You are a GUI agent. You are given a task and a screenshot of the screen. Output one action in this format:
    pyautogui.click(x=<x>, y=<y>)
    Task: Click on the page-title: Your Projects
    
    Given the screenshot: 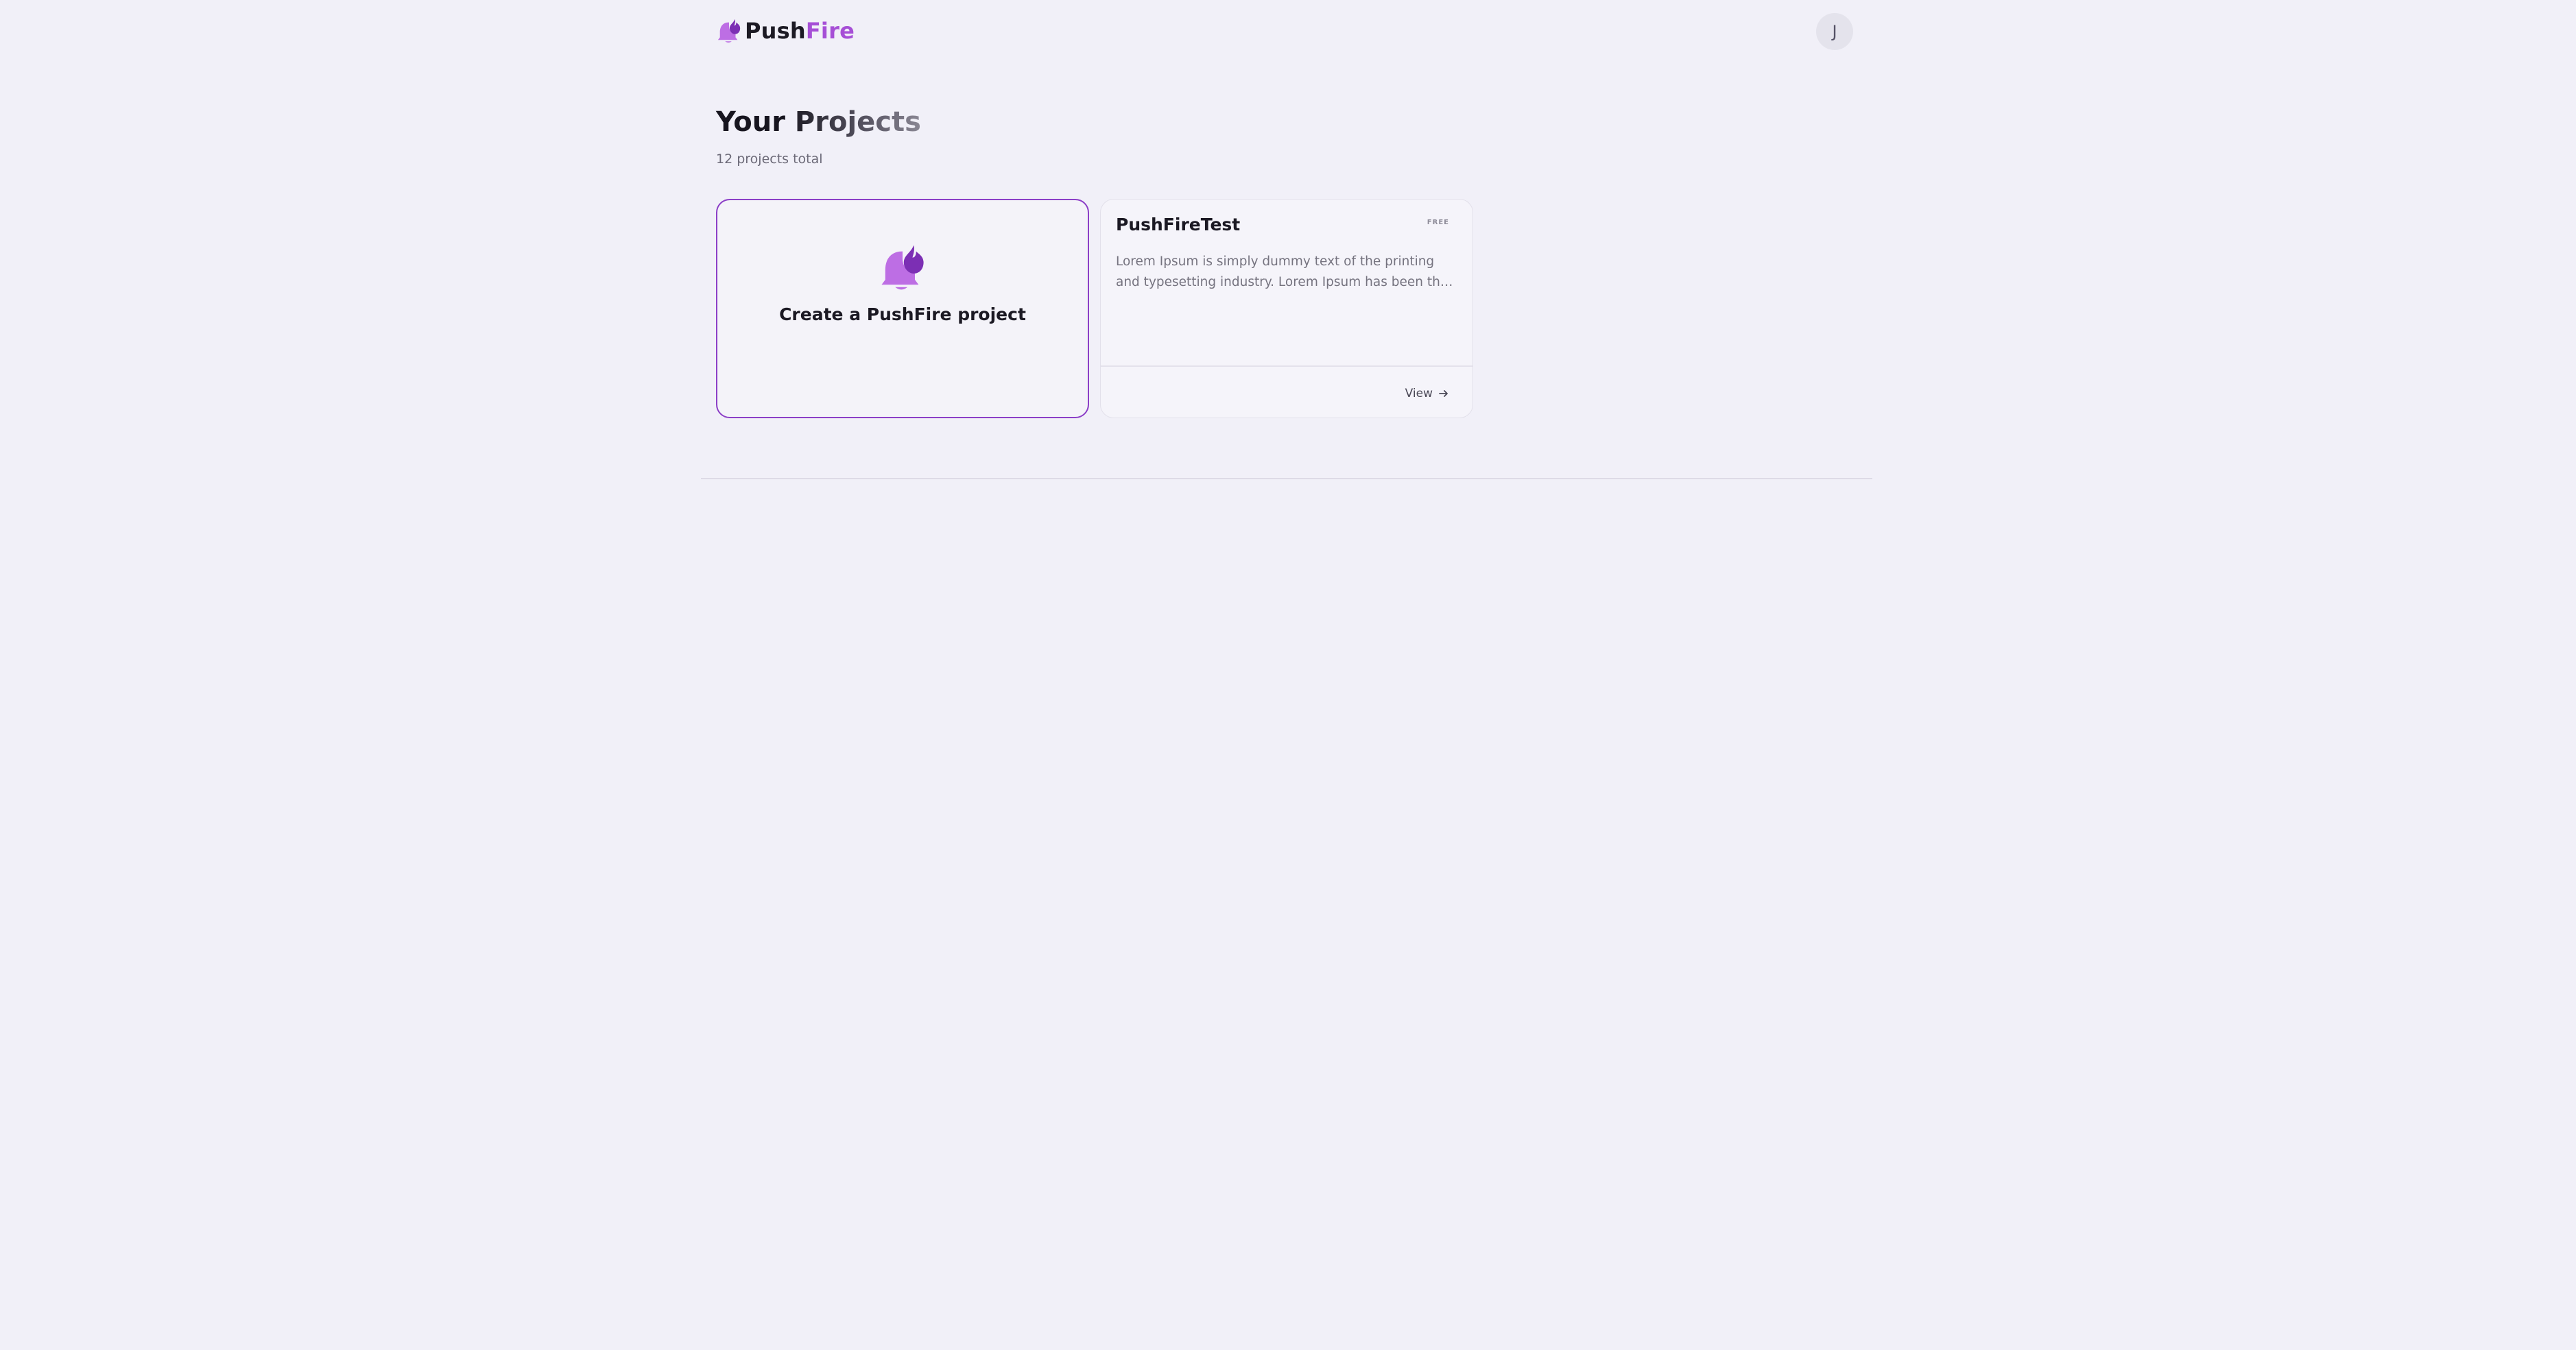 What is the action you would take?
    pyautogui.click(x=818, y=122)
    